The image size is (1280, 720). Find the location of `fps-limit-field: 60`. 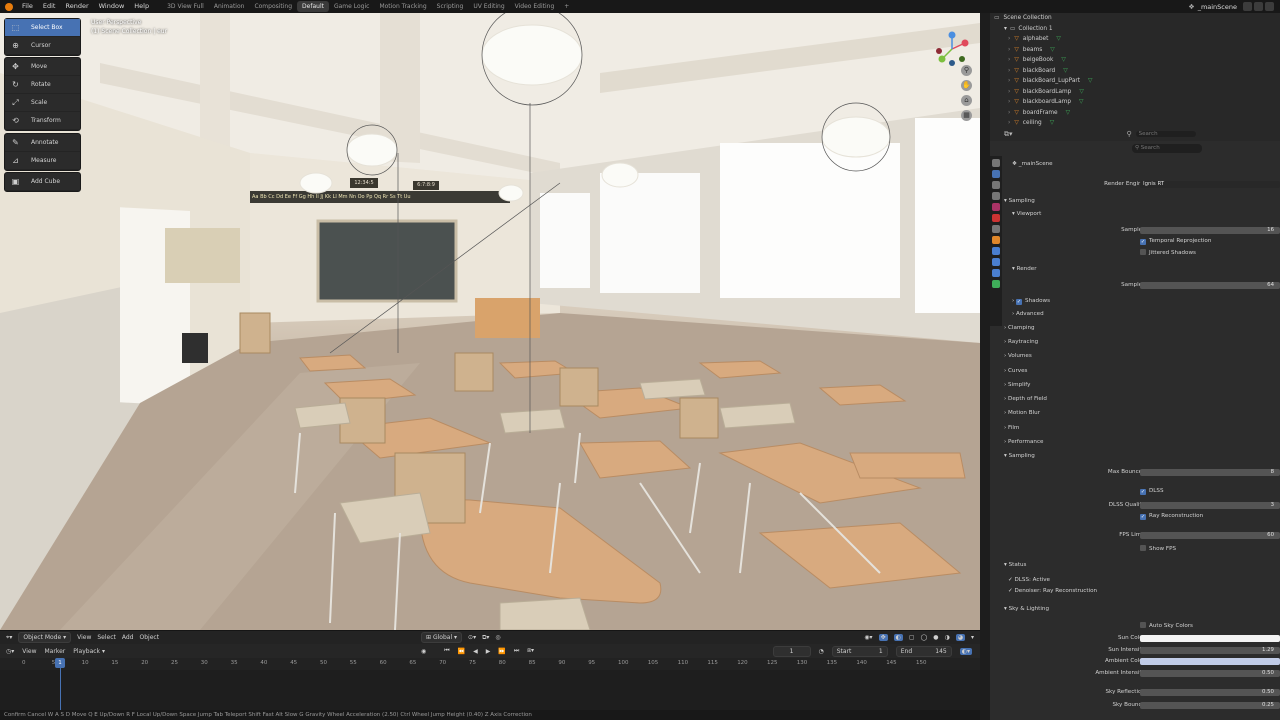

fps-limit-field: 60 is located at coordinates (1210, 535).